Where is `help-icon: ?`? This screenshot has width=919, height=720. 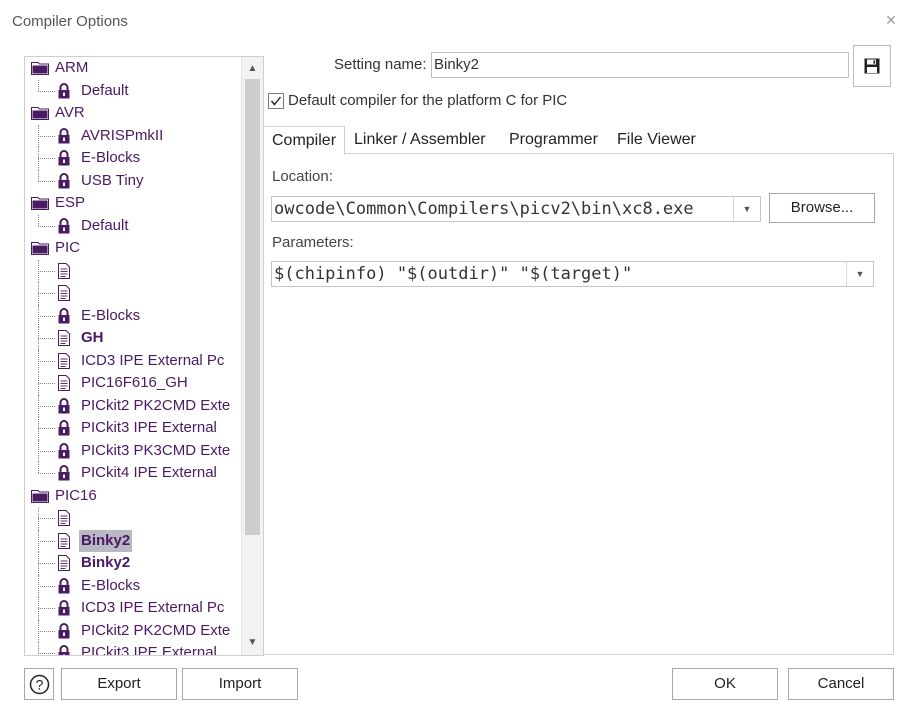
help-icon: ? is located at coordinates (39, 684).